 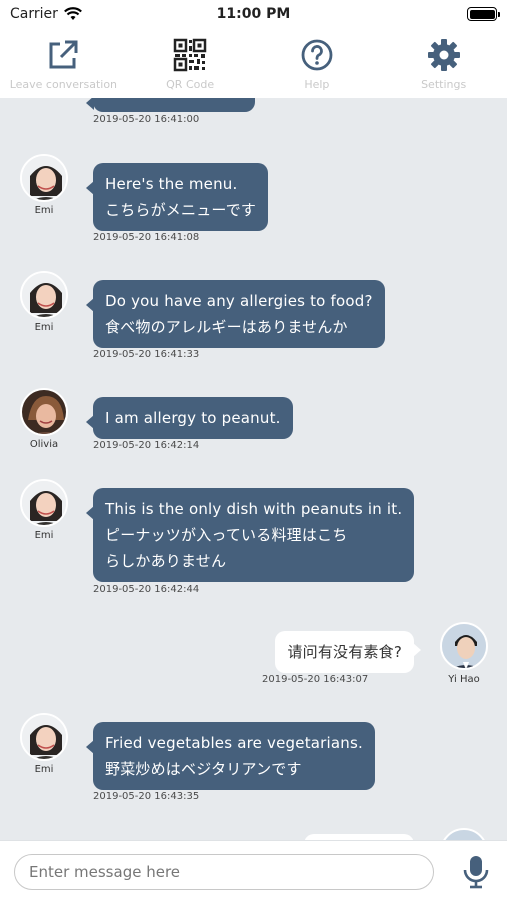 I want to click on message-timestamp: 2019-05-20 16:41:00, so click(x=146, y=119).